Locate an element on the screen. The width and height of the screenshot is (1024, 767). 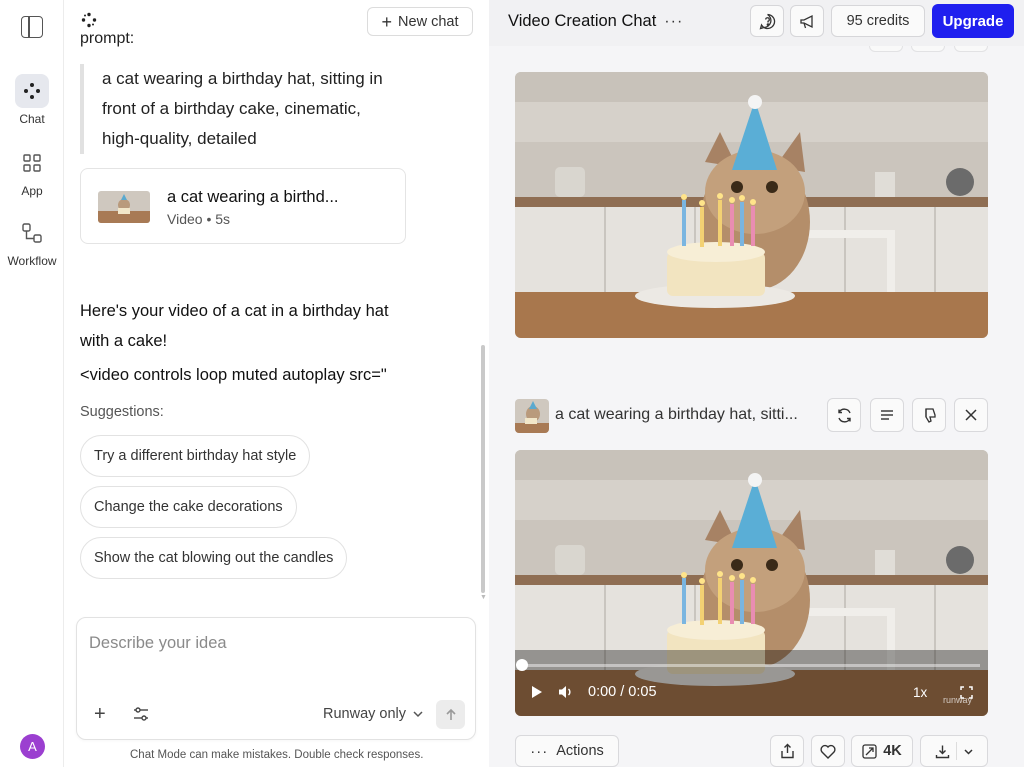
panel-title-text: Video Creation Chat is located at coordinates (582, 21).